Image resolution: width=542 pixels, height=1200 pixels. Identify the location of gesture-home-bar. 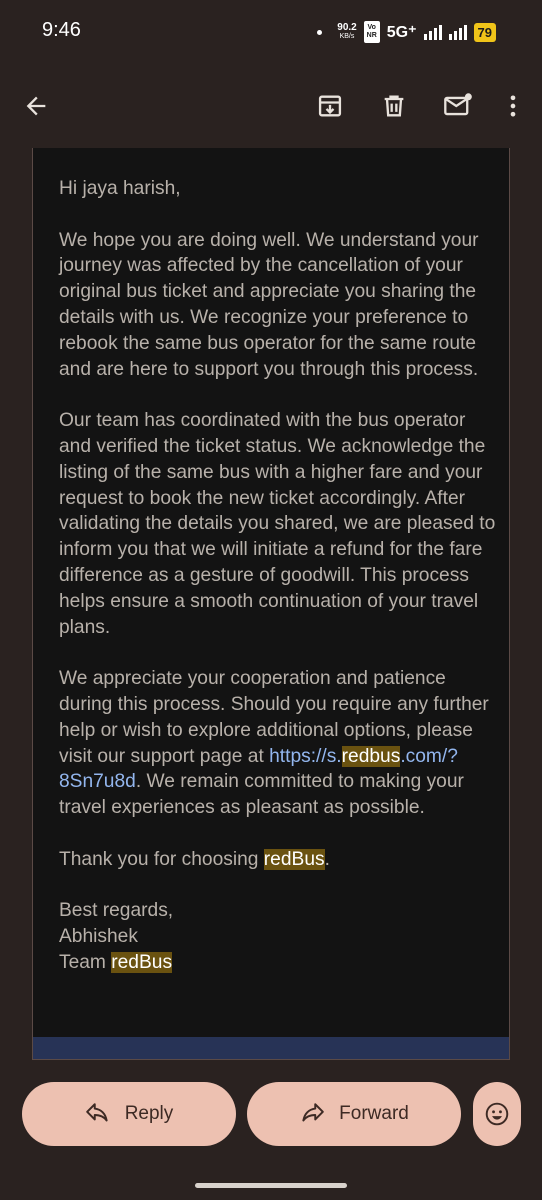
(271, 1185).